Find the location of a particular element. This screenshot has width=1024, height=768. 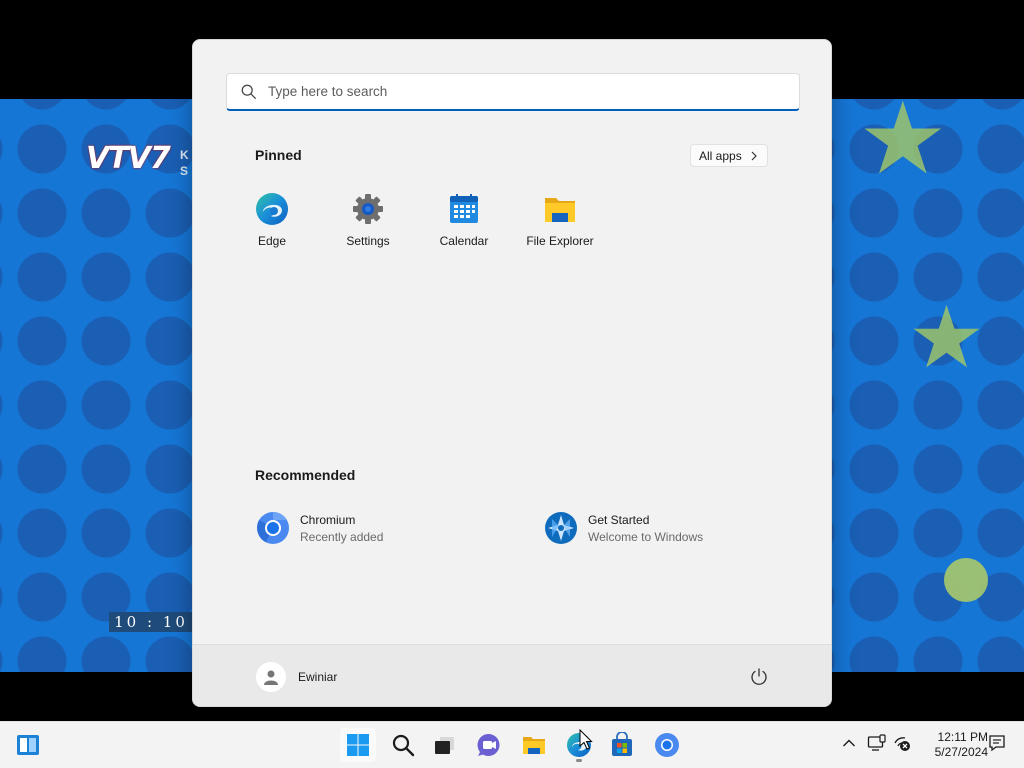

recommended-item-name: Get Started is located at coordinates (619, 519).